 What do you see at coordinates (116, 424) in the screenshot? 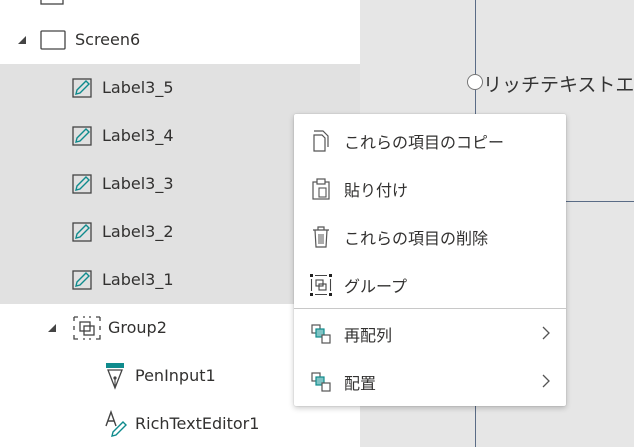
I see `rich-text-editor-icon` at bounding box center [116, 424].